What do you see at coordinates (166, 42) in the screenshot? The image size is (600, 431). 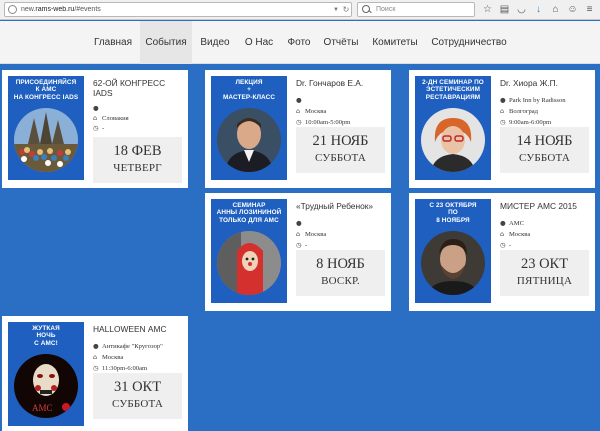 I see `nav-events: События` at bounding box center [166, 42].